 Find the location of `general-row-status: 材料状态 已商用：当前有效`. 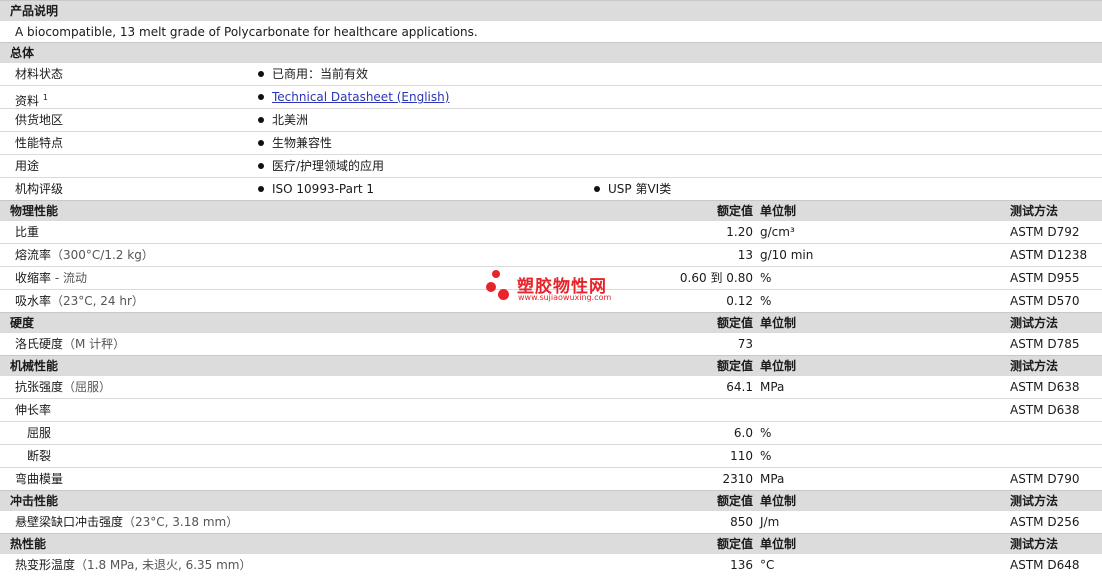

general-row-status: 材料状态 已商用：当前有效 is located at coordinates (551, 73).